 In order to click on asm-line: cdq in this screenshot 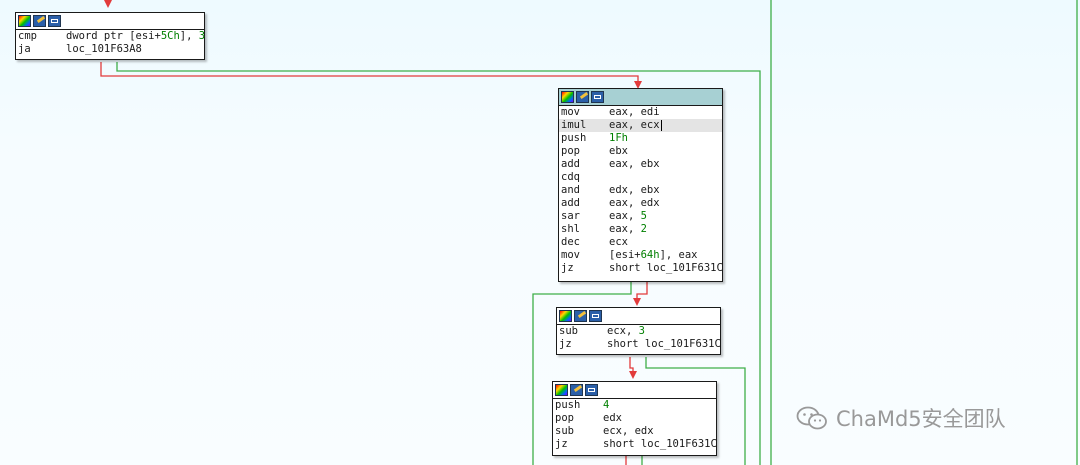, I will do `click(640, 177)`.